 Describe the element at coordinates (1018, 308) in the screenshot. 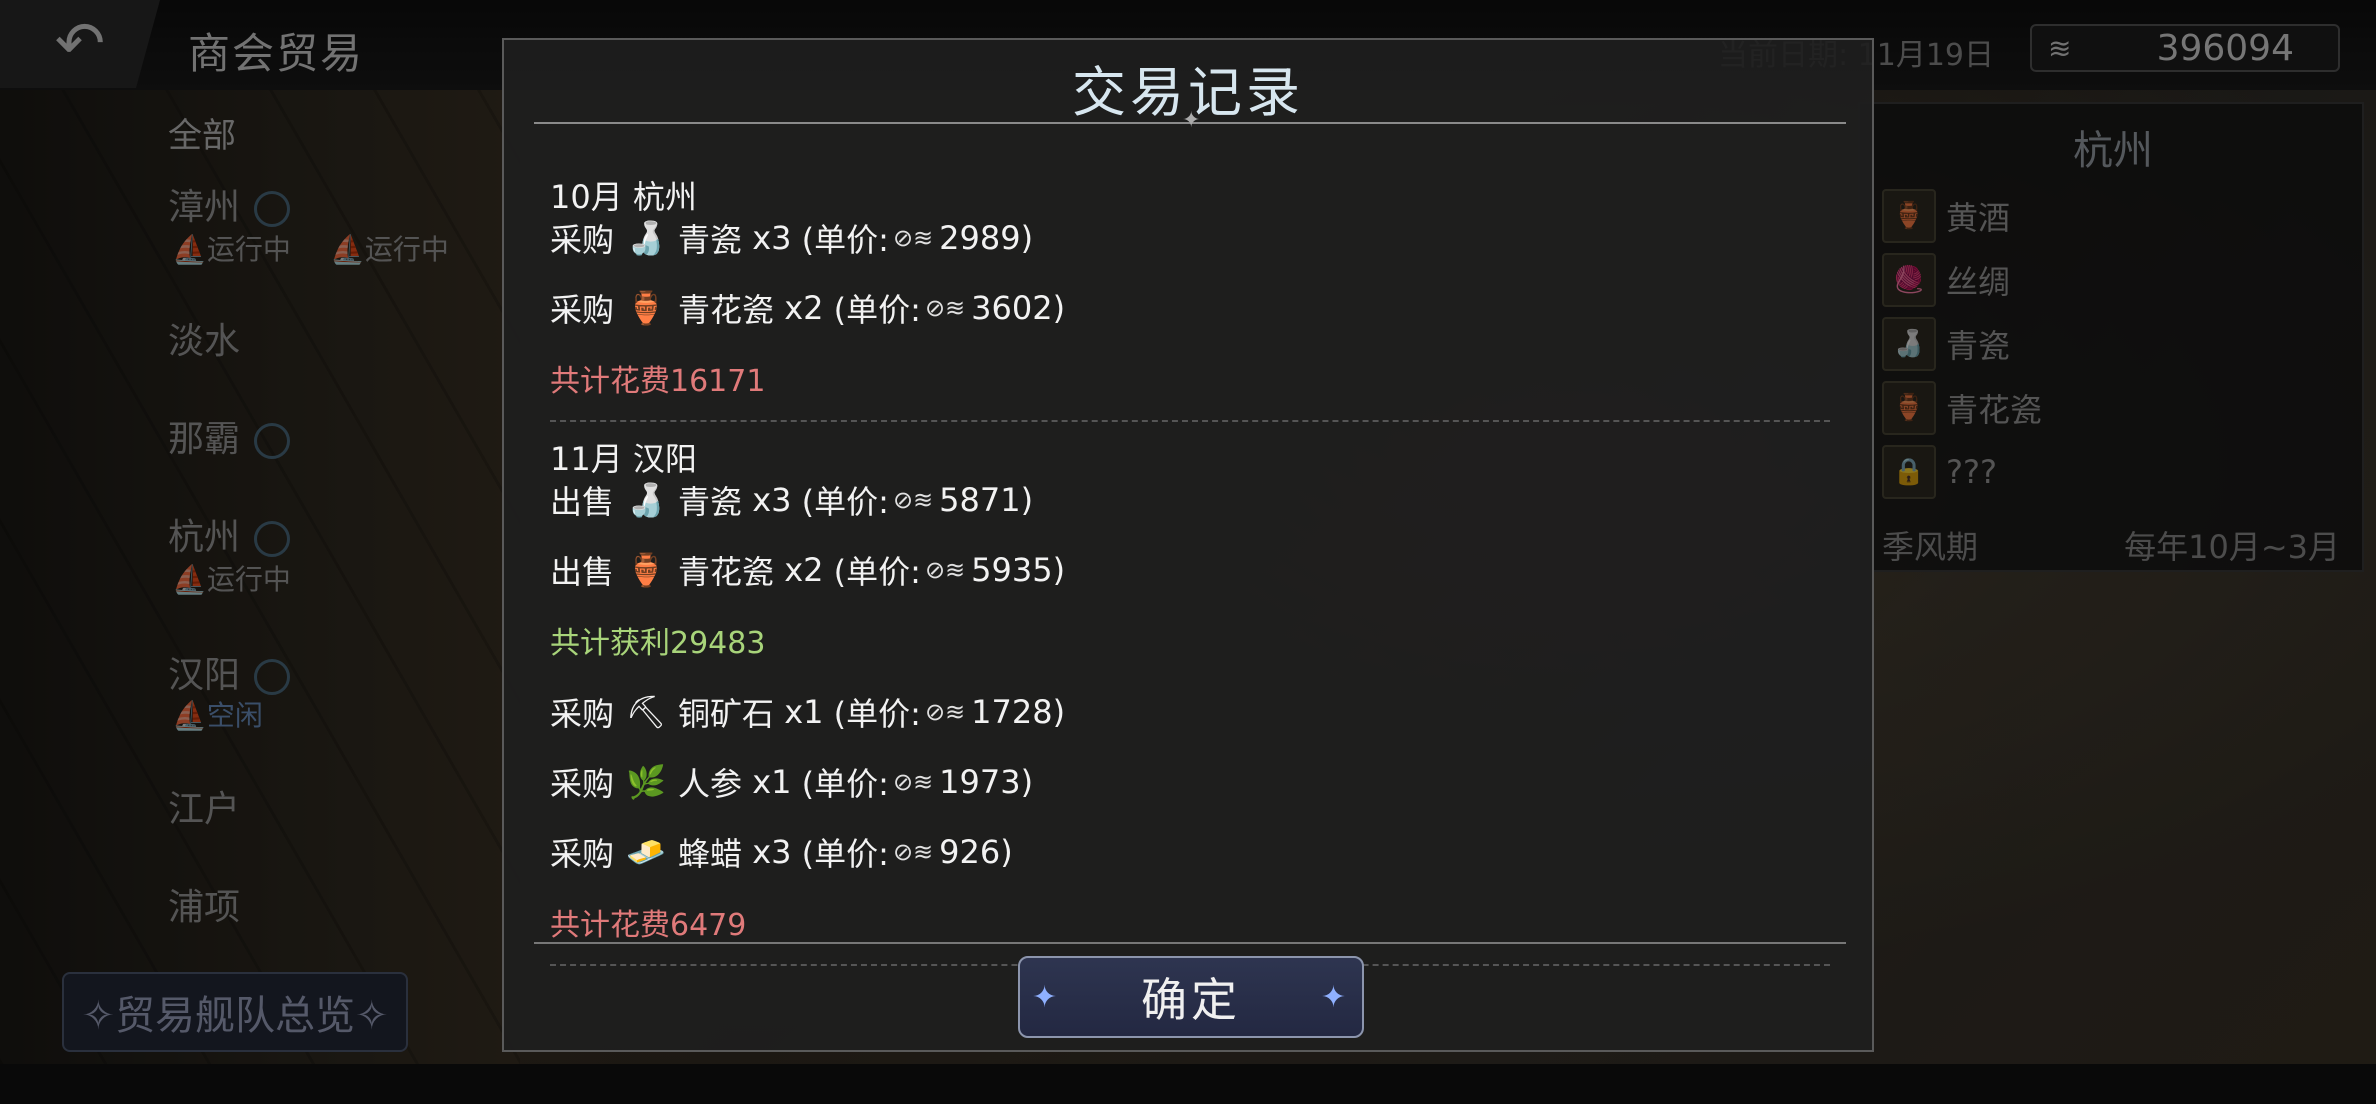

I see `unit-price: 3602)` at that location.